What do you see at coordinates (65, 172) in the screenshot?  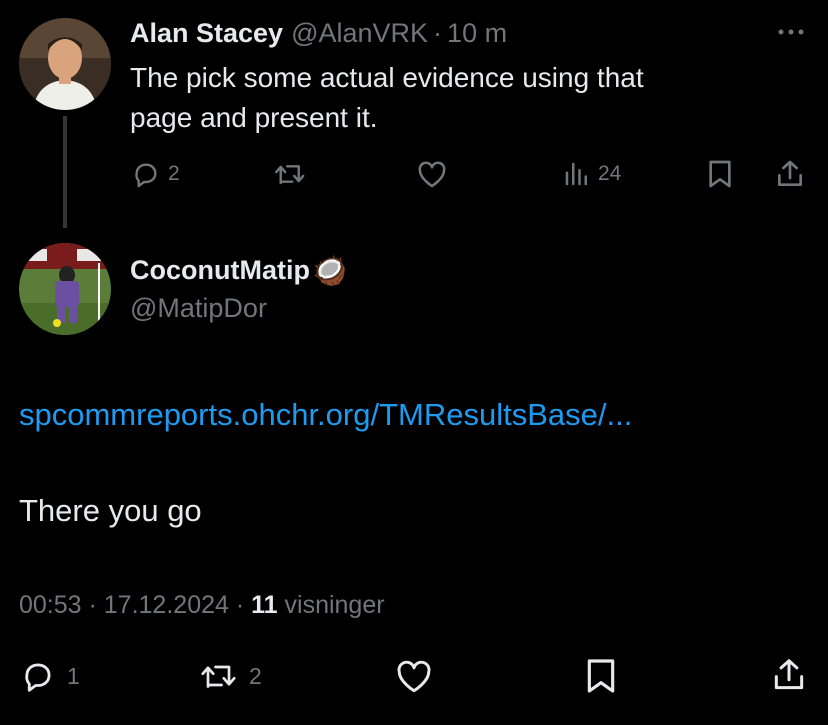 I see `thread-line` at bounding box center [65, 172].